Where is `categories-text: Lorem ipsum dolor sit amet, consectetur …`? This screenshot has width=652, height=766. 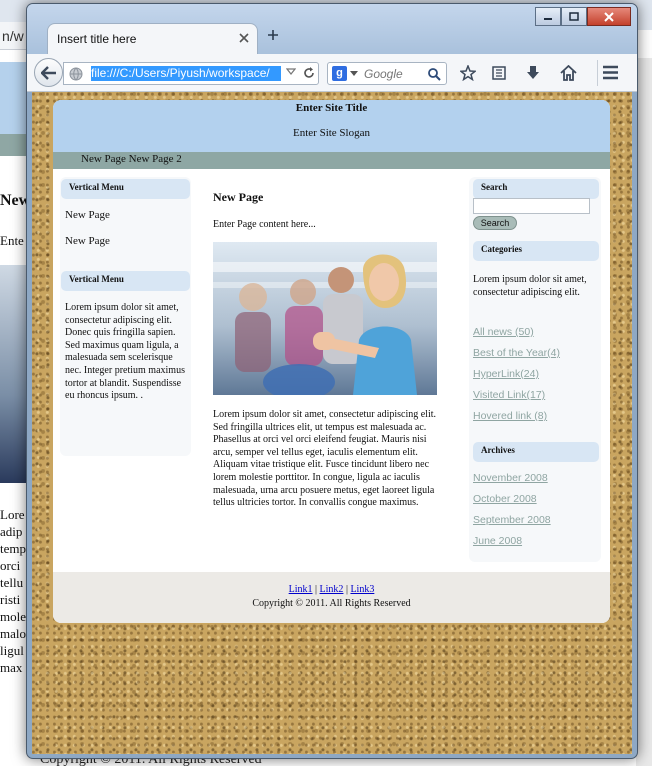 categories-text: Lorem ipsum dolor sit amet, consectetur … is located at coordinates (530, 286).